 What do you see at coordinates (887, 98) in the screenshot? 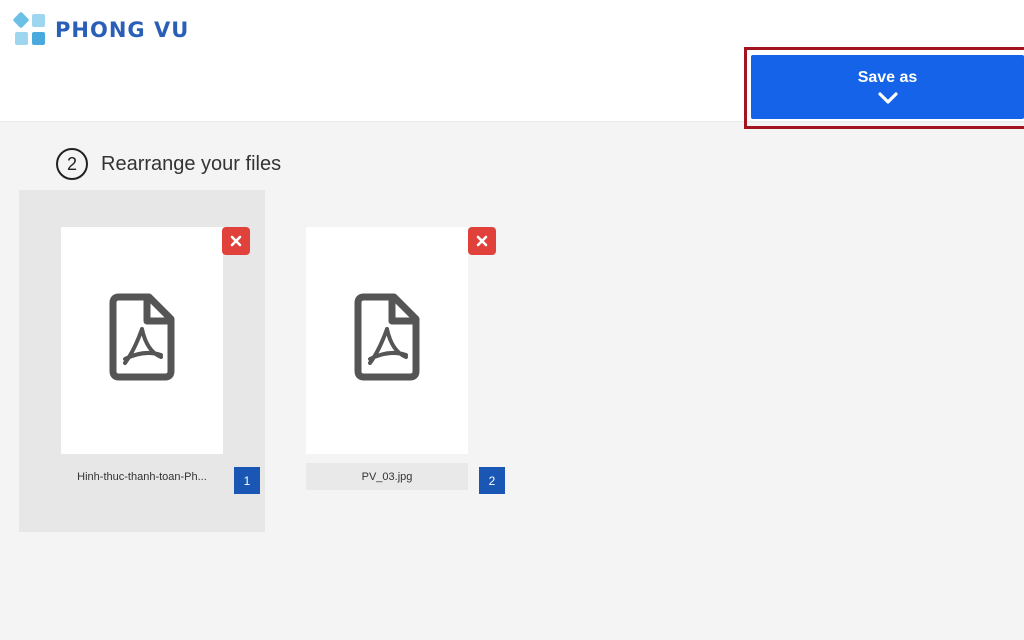
I see `chevron-down-icon` at bounding box center [887, 98].